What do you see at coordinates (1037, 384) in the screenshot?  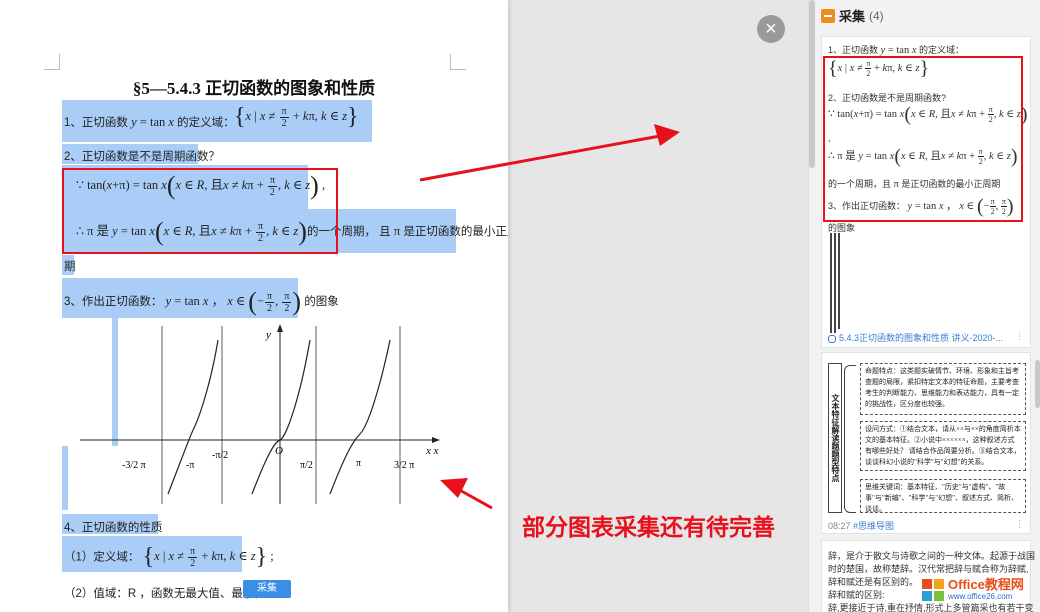 I see `panel-scrollbar-thumb` at bounding box center [1037, 384].